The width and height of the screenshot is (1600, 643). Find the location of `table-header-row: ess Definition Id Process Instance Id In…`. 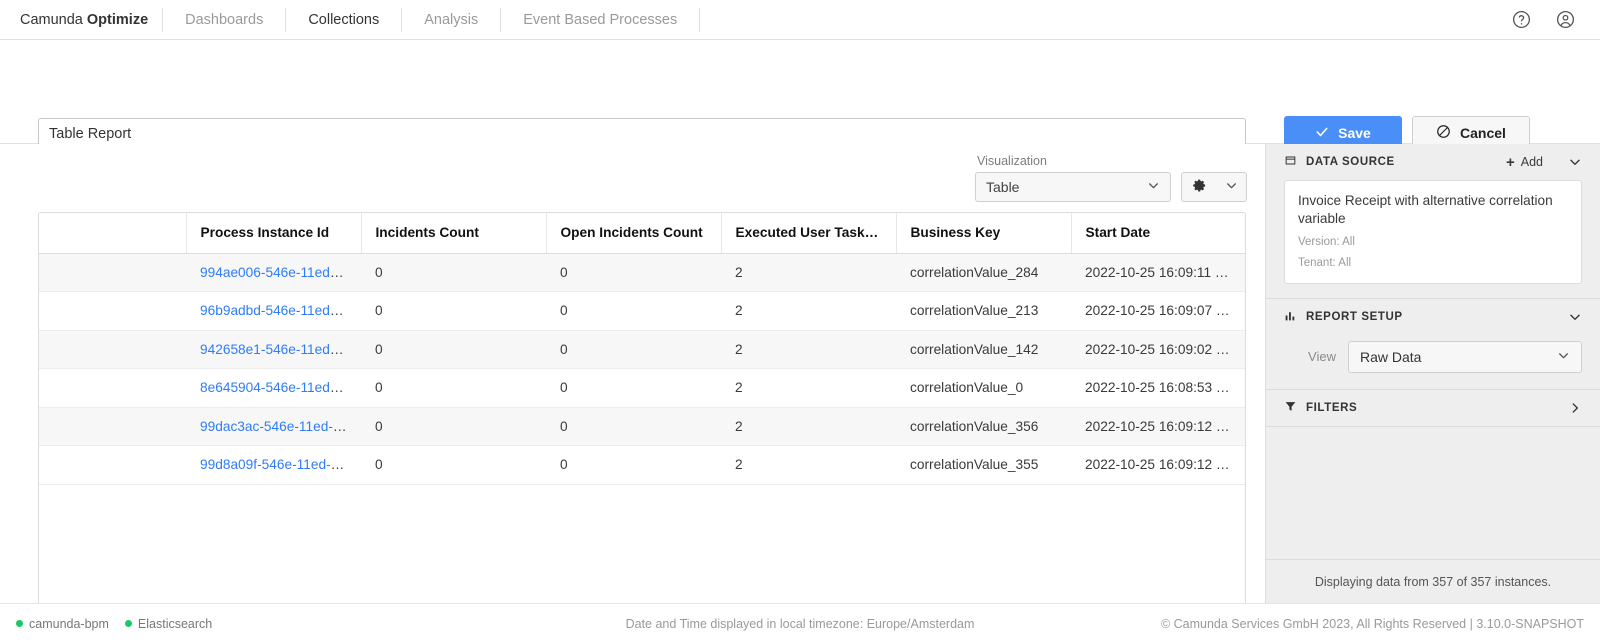

table-header-row: ess Definition Id Process Instance Id In… is located at coordinates (642, 233).